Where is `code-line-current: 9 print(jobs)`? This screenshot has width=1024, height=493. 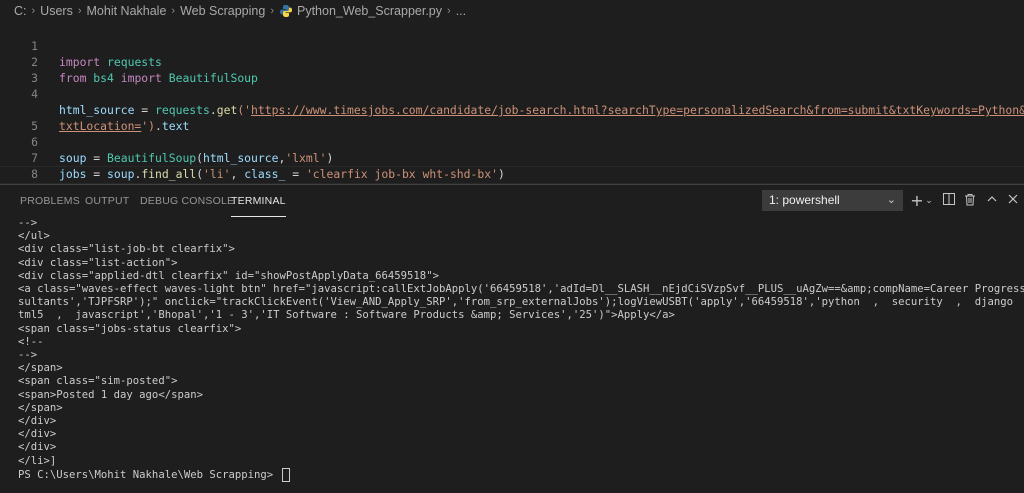 code-line-current: 9 print(jobs) is located at coordinates (512, 190).